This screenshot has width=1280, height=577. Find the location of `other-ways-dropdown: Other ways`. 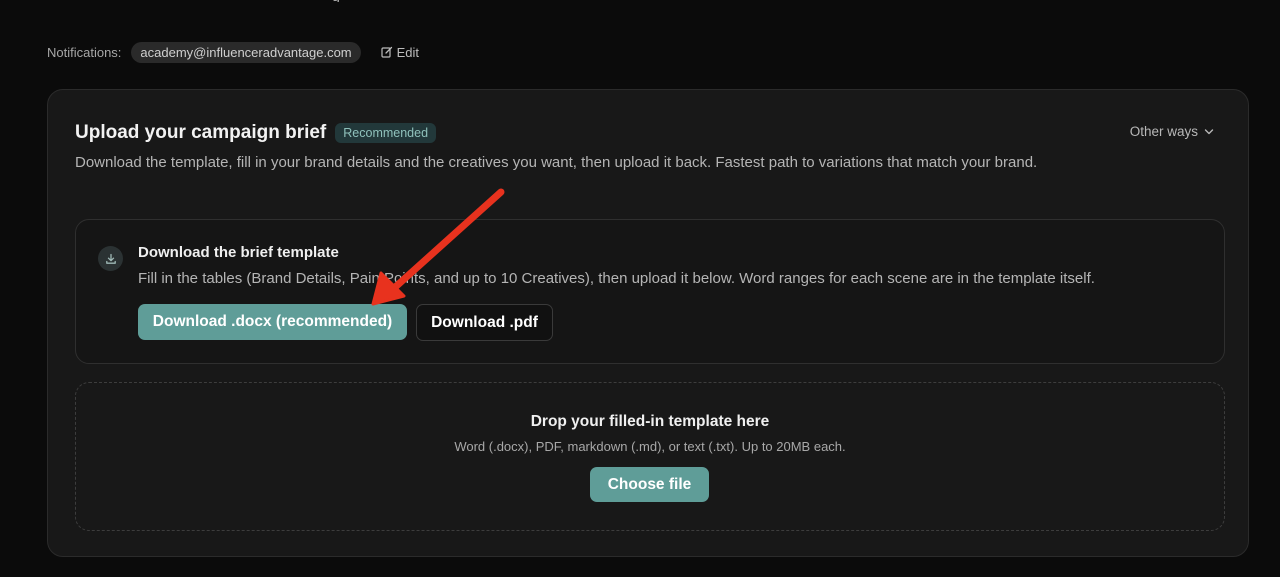

other-ways-dropdown: Other ways is located at coordinates (1172, 131).